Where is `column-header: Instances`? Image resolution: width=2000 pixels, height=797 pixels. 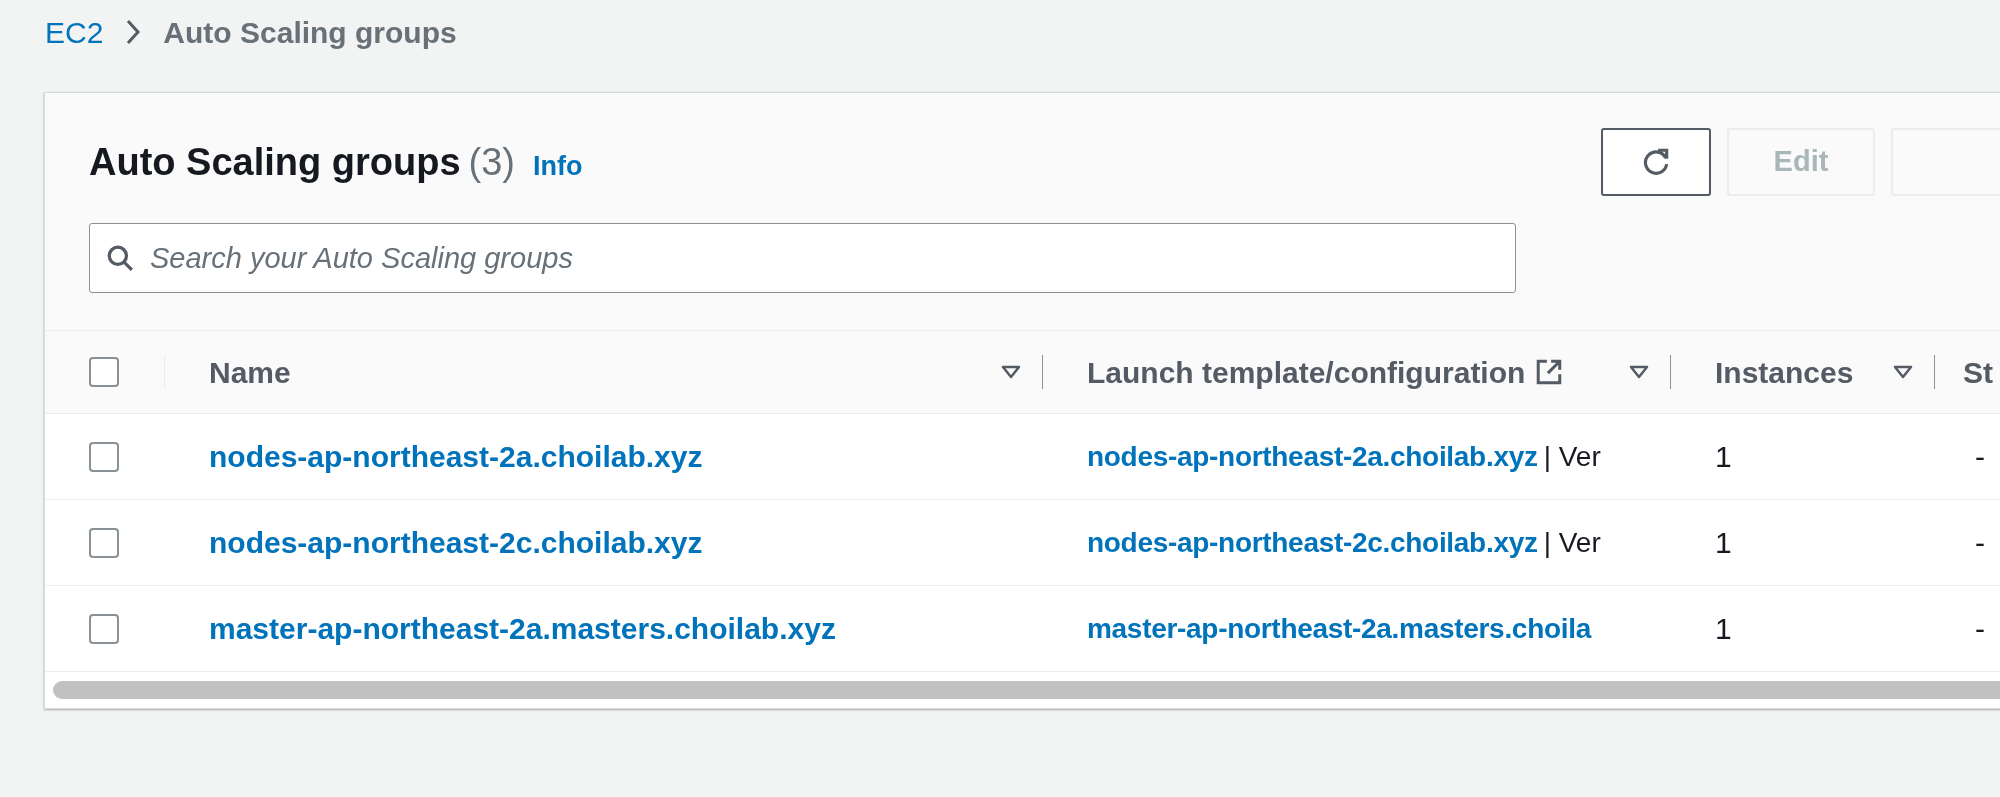 column-header: Instances is located at coordinates (1784, 372).